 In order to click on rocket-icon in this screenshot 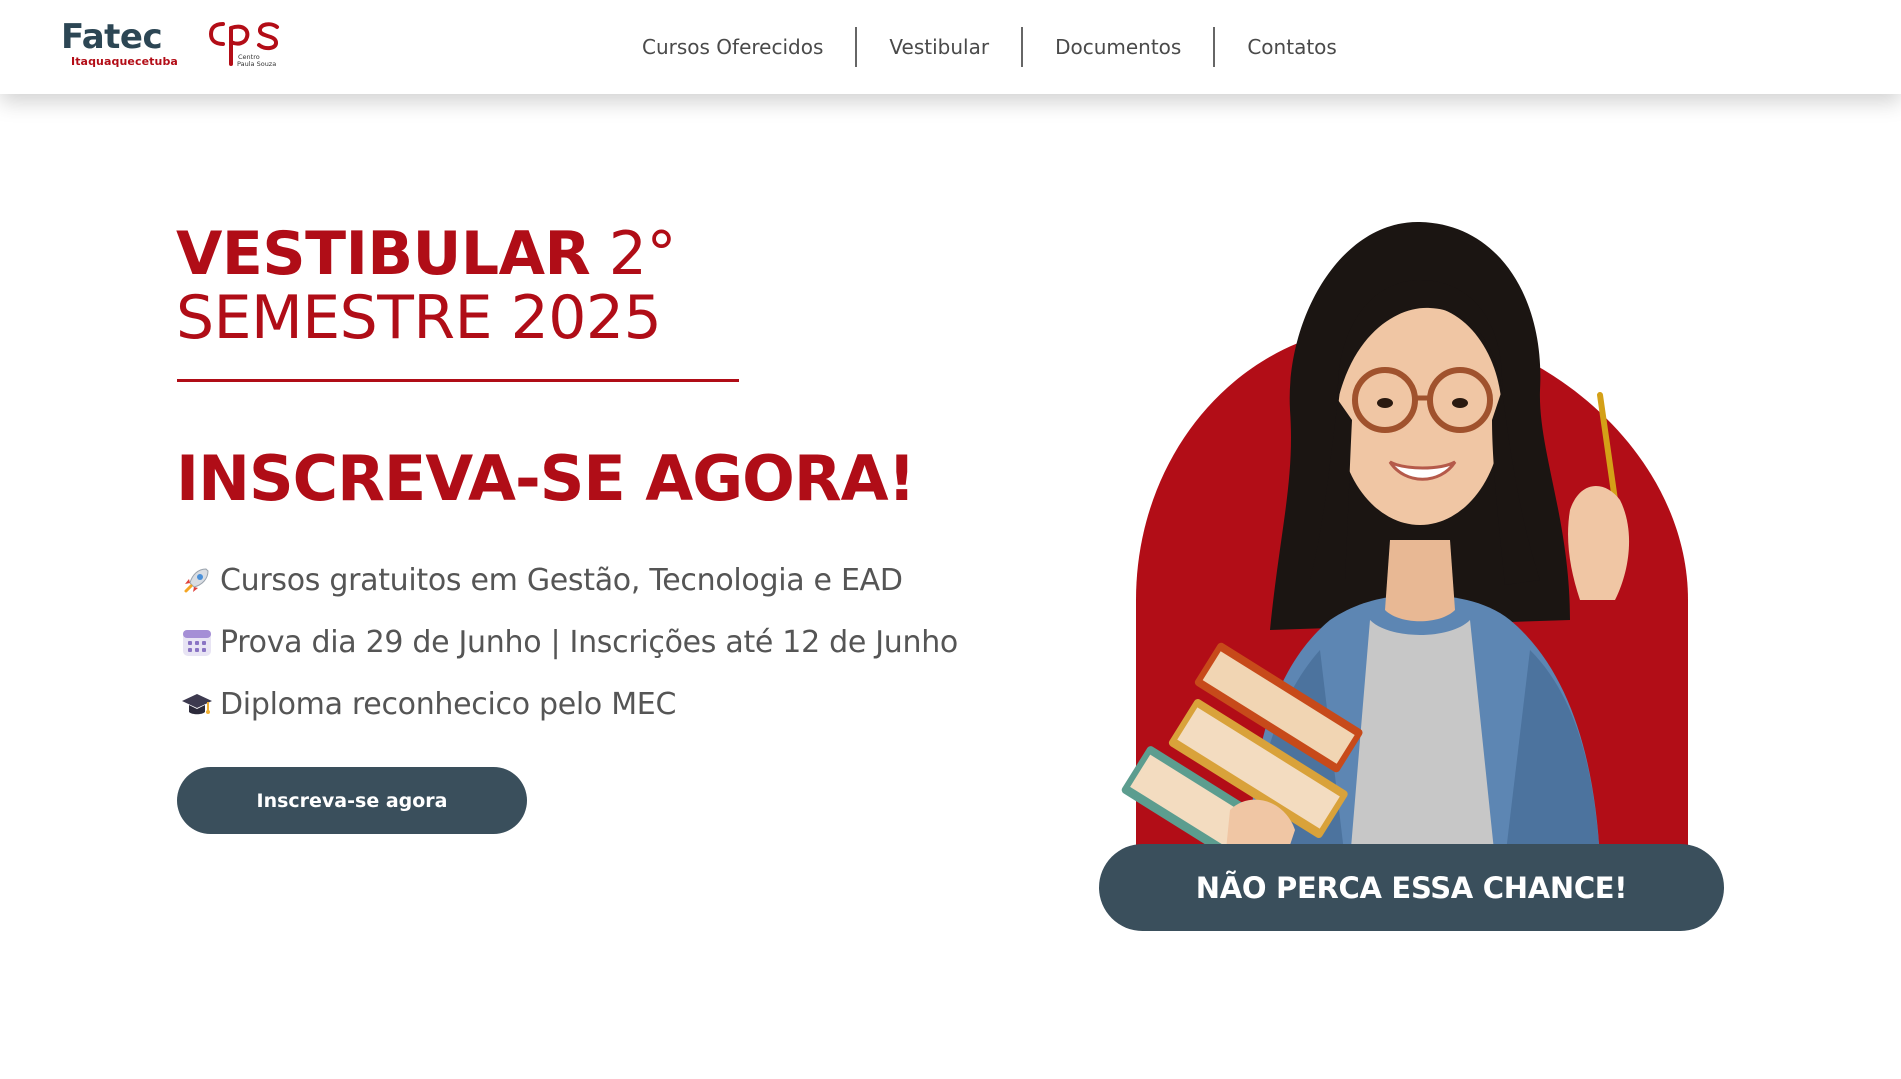, I will do `click(197, 580)`.